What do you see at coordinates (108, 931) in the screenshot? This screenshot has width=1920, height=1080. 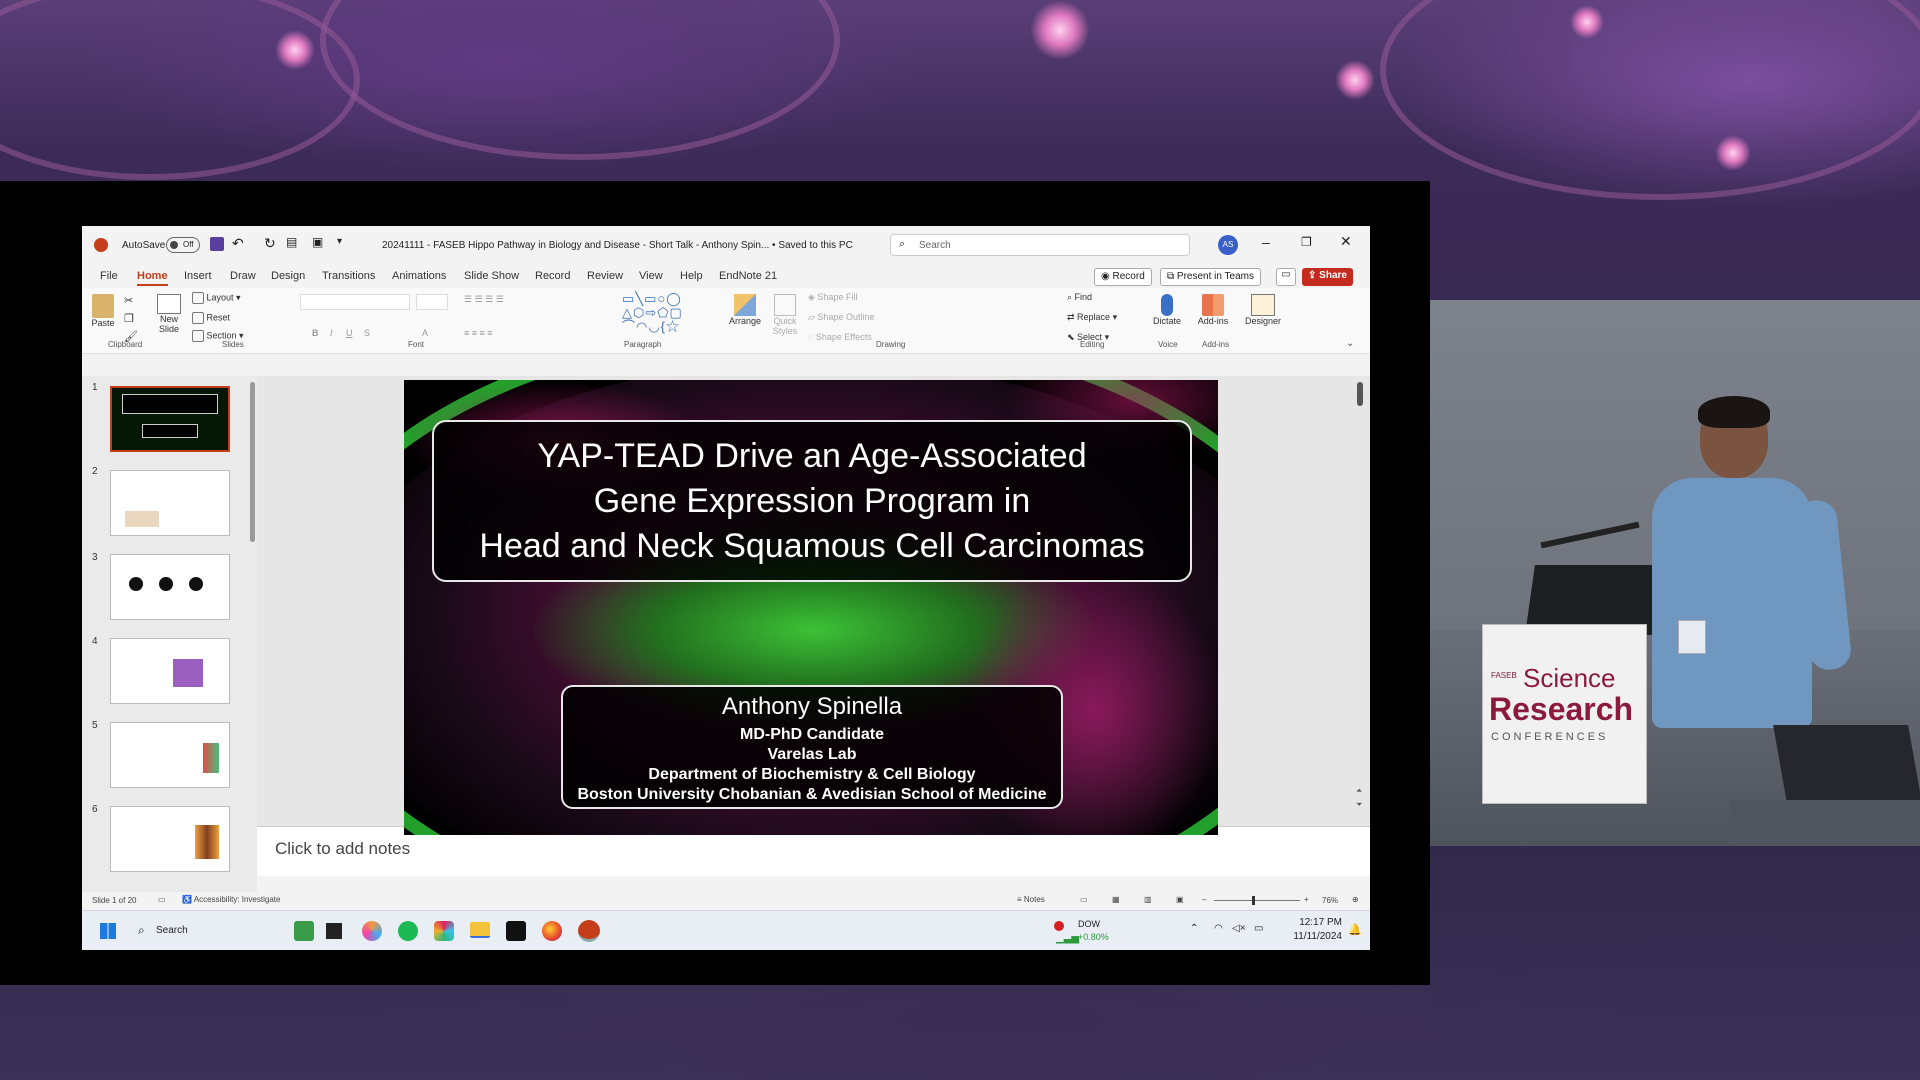 I see `windows-start-icon` at bounding box center [108, 931].